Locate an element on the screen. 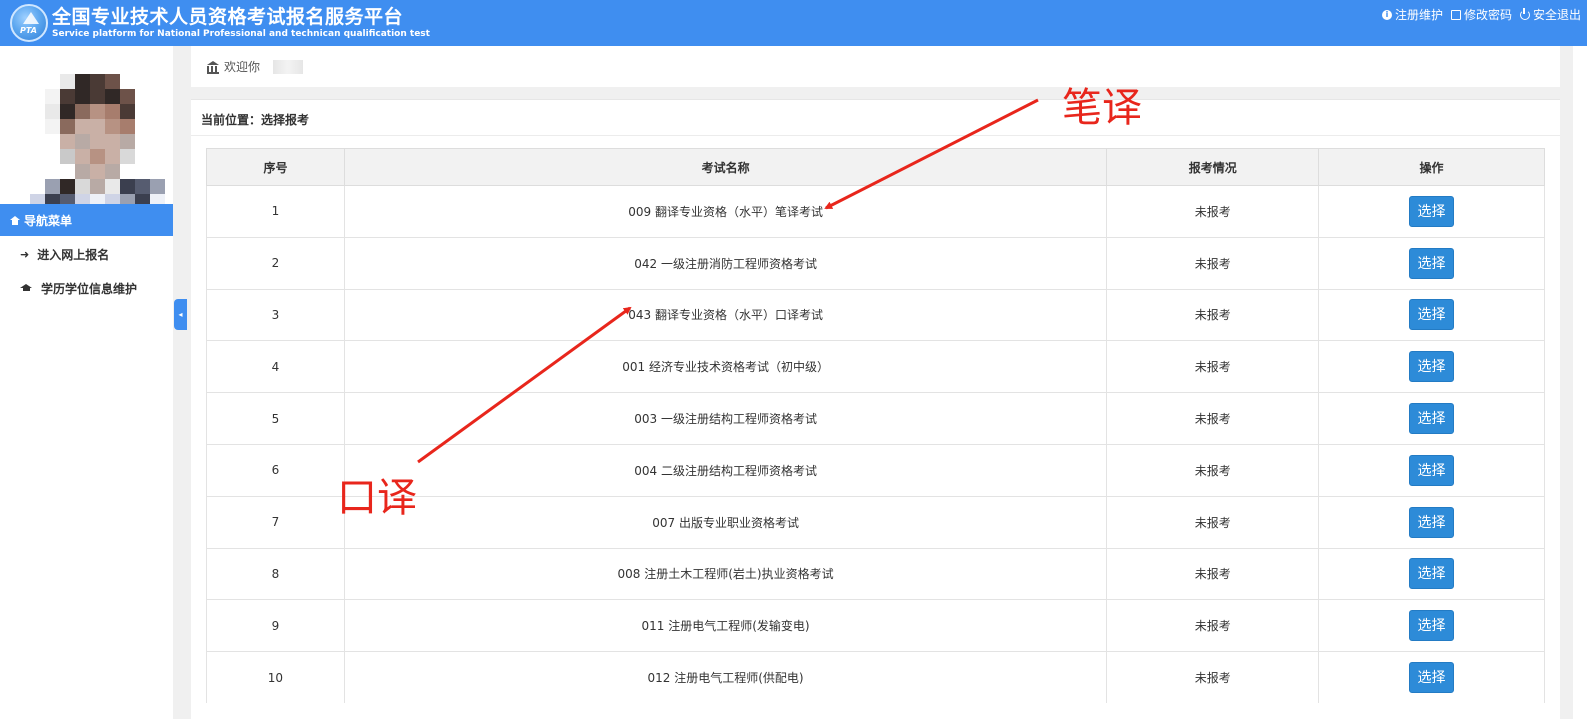 This screenshot has height=719, width=1587. sign-in-icon: ➜ is located at coordinates (25, 254).